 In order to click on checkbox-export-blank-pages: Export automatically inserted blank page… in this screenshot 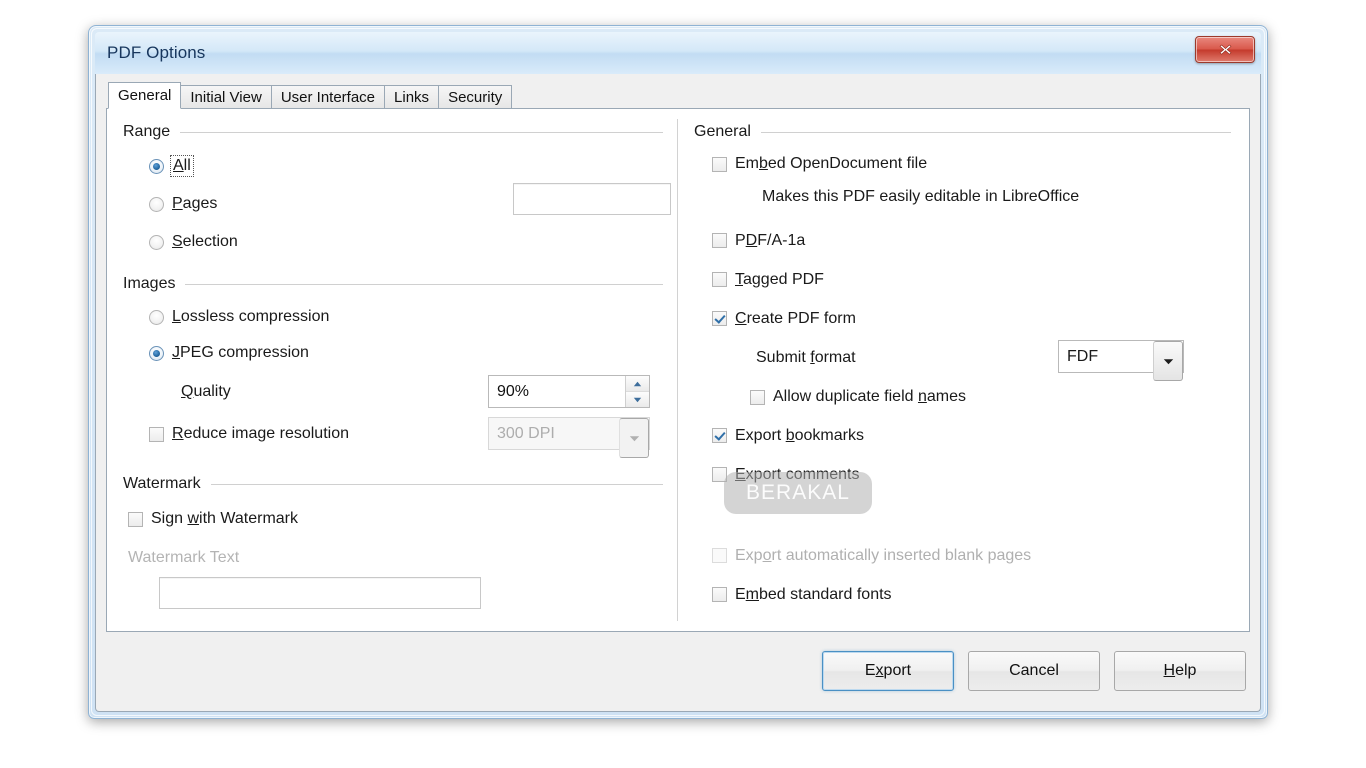, I will do `click(871, 556)`.